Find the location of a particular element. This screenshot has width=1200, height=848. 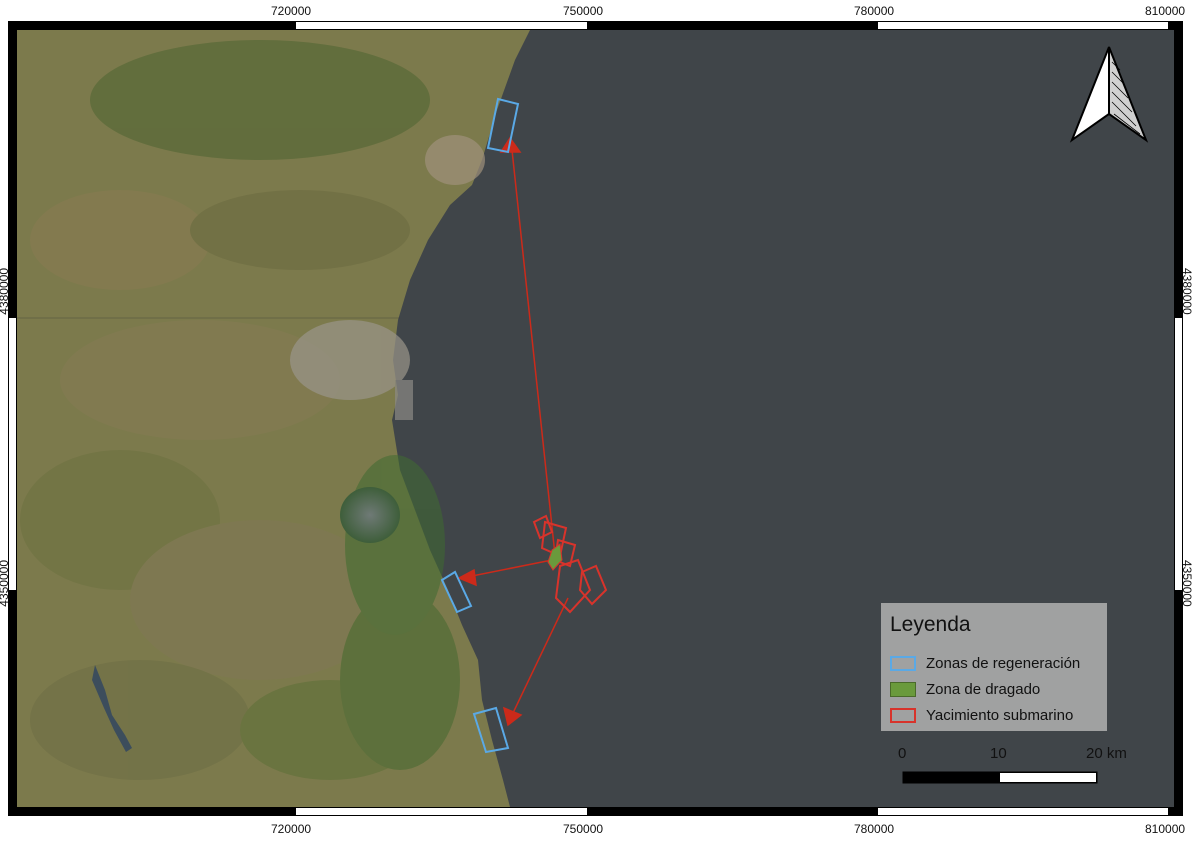

legend-label-dredging: Zona de dragado is located at coordinates (983, 689).